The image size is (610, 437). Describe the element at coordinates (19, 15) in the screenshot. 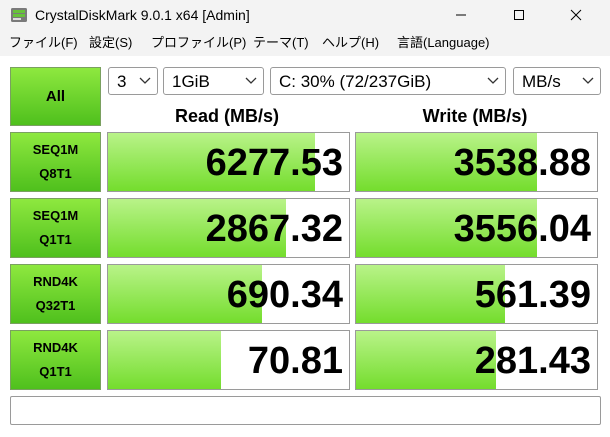

I see `app-icon` at that location.